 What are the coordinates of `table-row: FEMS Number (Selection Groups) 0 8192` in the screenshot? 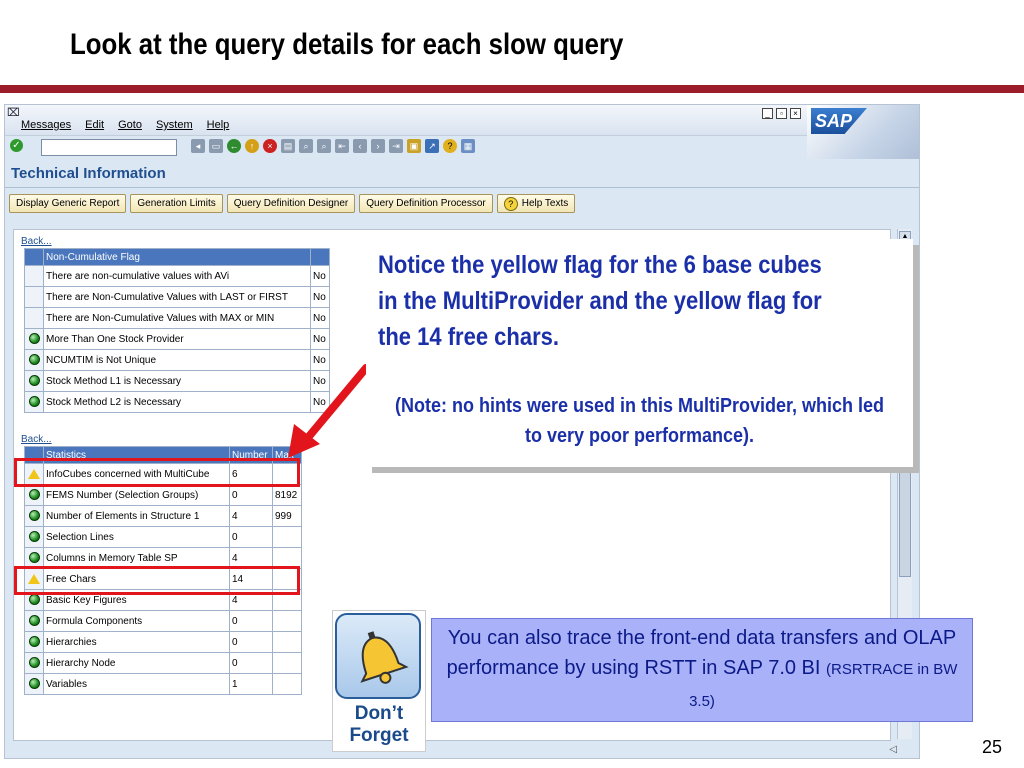 It's located at (163, 495).